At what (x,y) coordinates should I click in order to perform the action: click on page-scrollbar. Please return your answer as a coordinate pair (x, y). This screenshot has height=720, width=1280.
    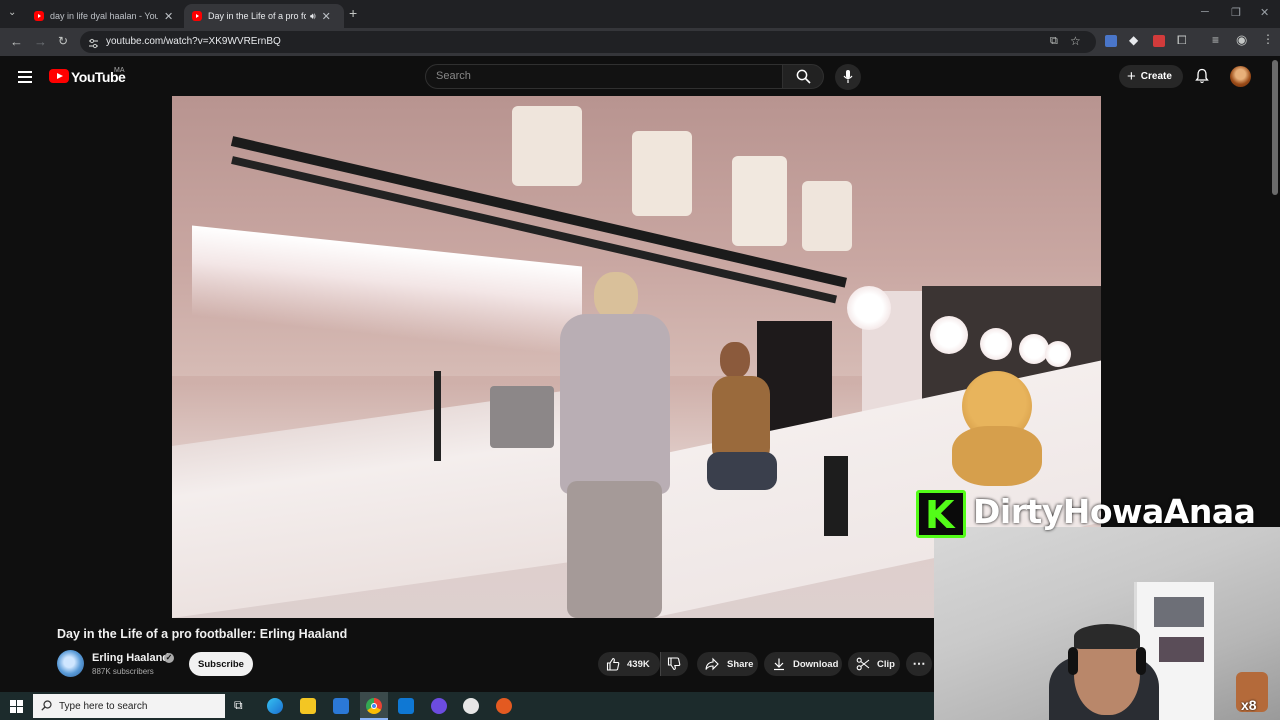
    Looking at the image, I should click on (1275, 127).